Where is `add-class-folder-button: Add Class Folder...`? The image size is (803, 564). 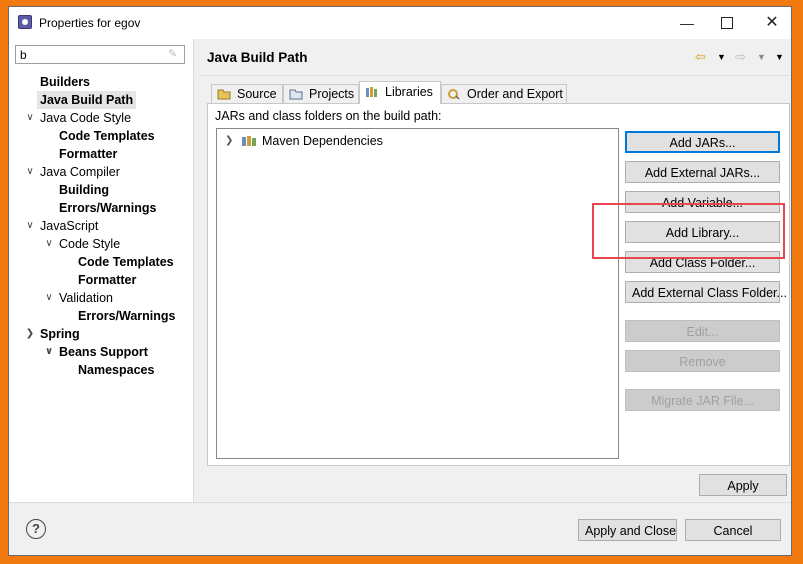 add-class-folder-button: Add Class Folder... is located at coordinates (702, 262).